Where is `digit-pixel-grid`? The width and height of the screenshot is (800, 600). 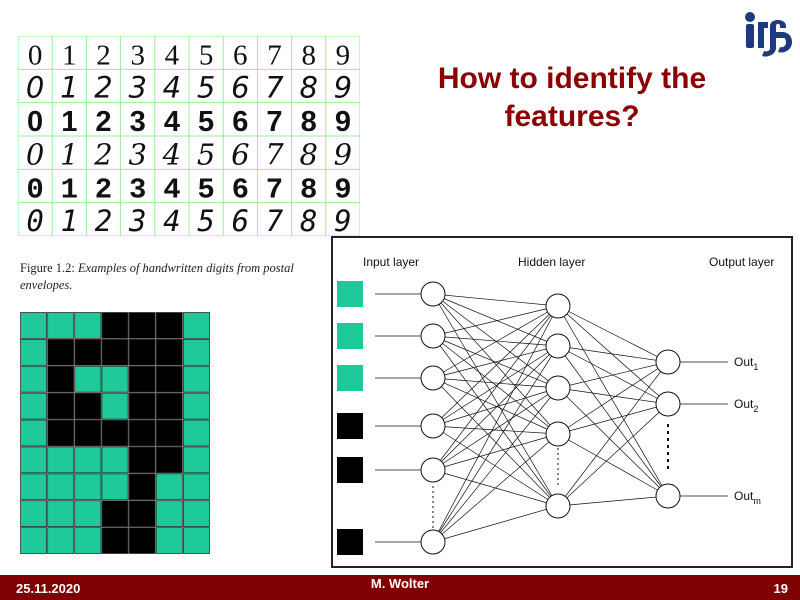
digit-pixel-grid is located at coordinates (115, 433).